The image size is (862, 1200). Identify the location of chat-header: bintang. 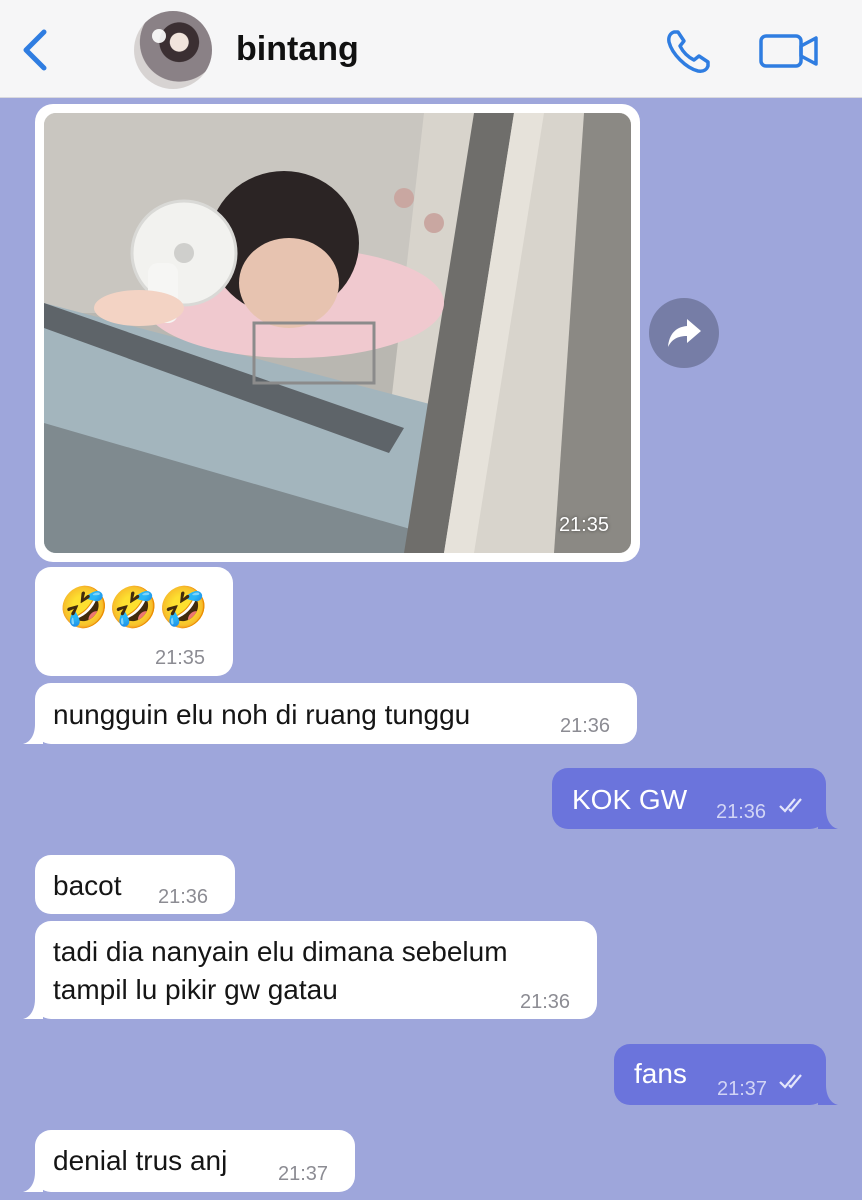
(431, 49).